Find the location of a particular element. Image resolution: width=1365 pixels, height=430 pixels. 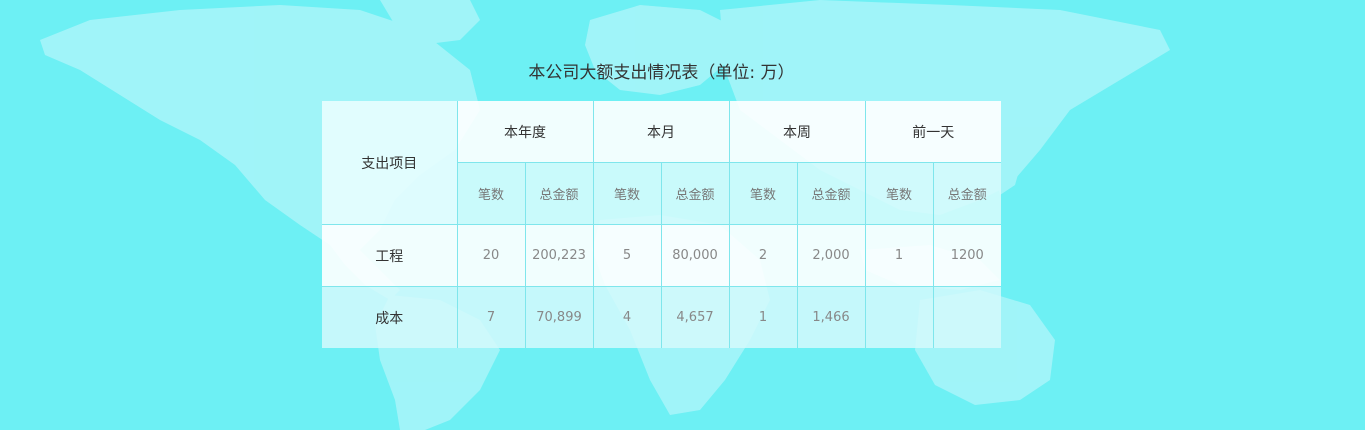

table-title: 本公司大额支出情况表（单位: 万） is located at coordinates (661, 73).